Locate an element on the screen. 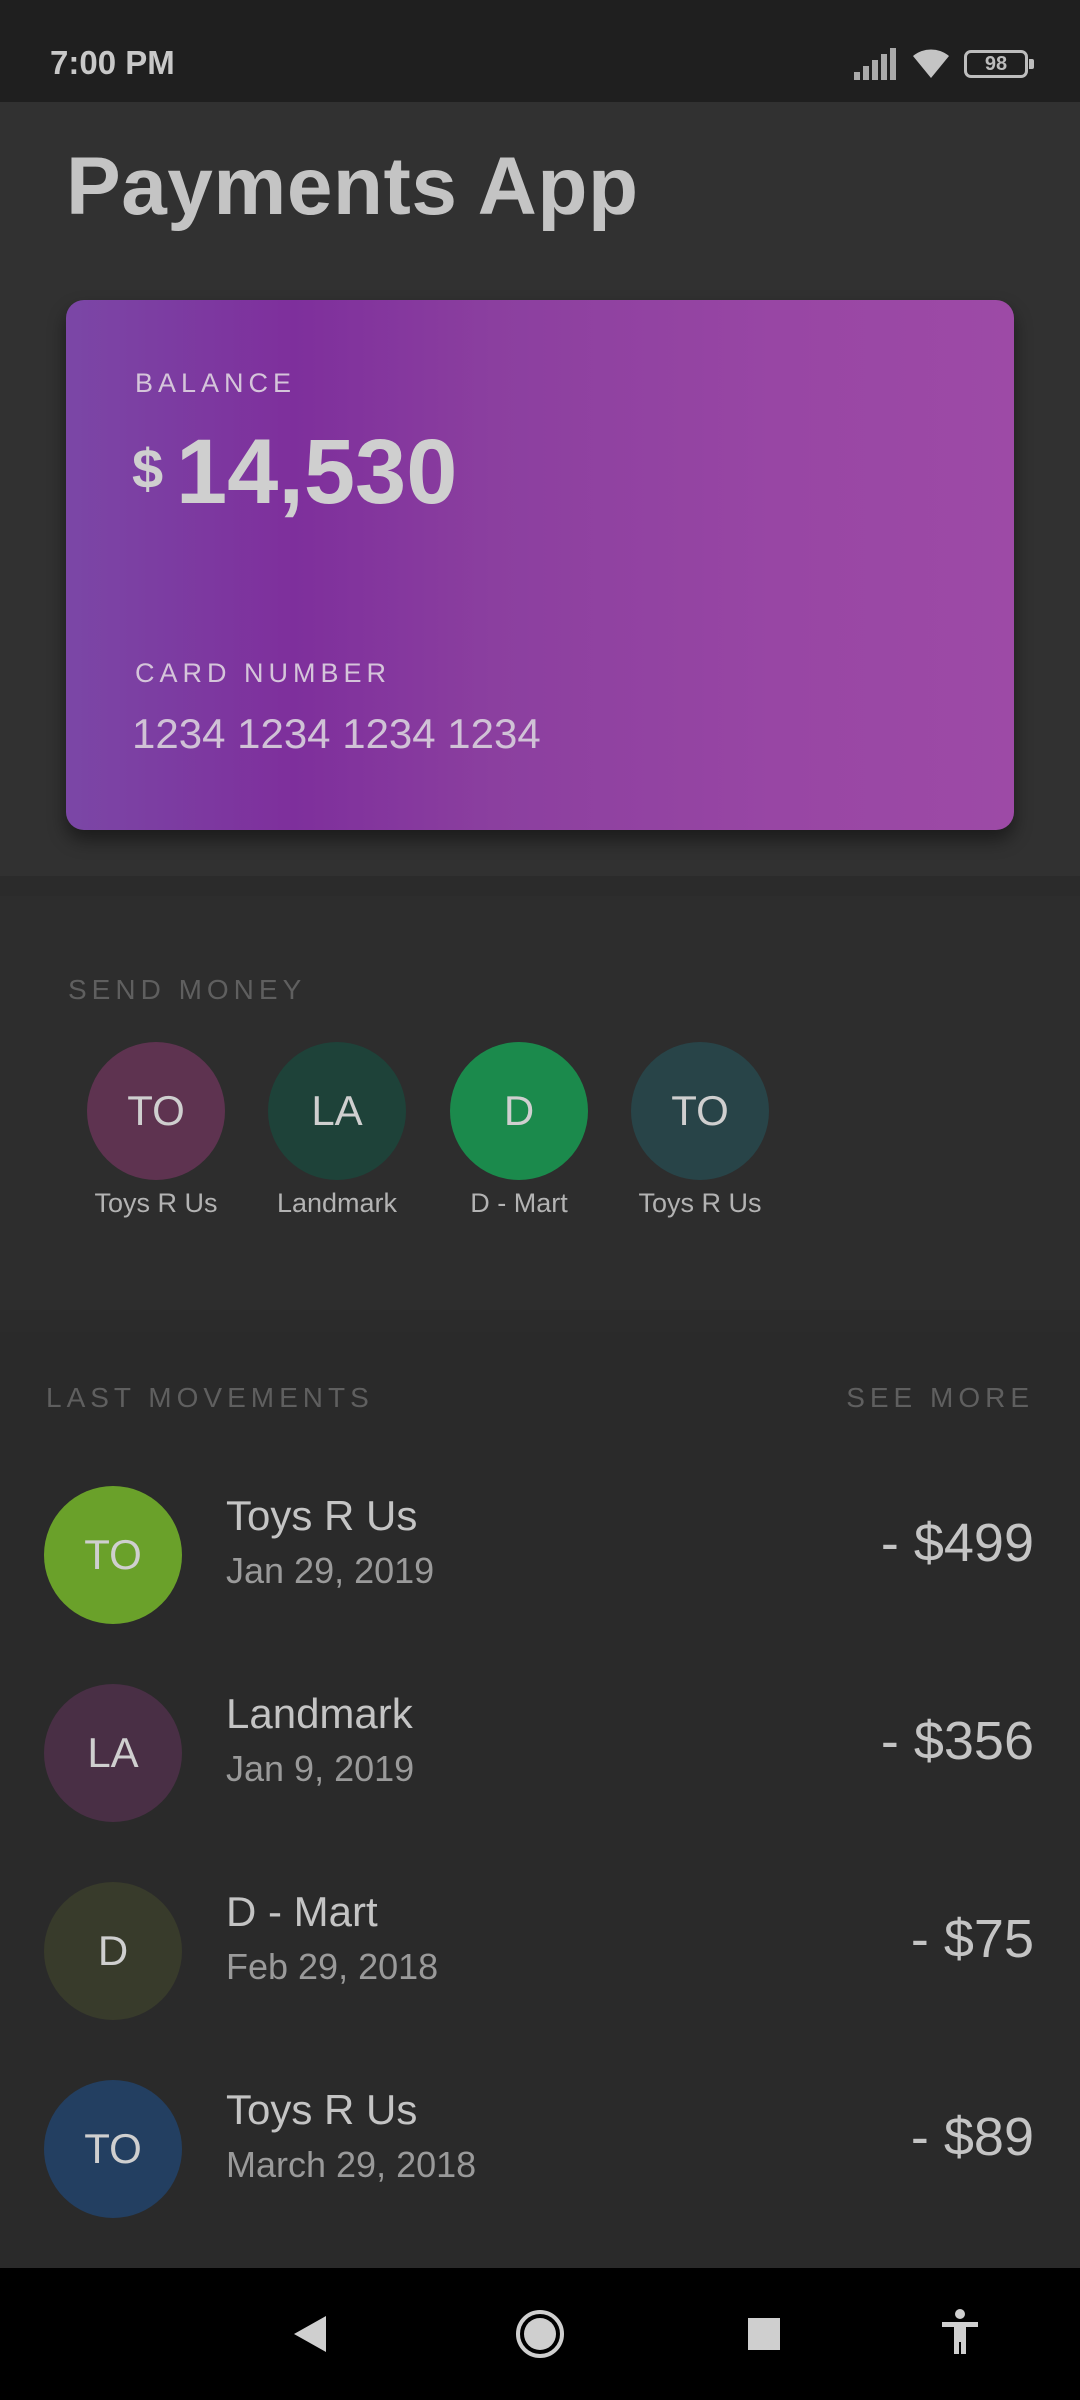  movement-row: TO Toys R Us March 29, 2018 - $89 is located at coordinates (540, 2146).